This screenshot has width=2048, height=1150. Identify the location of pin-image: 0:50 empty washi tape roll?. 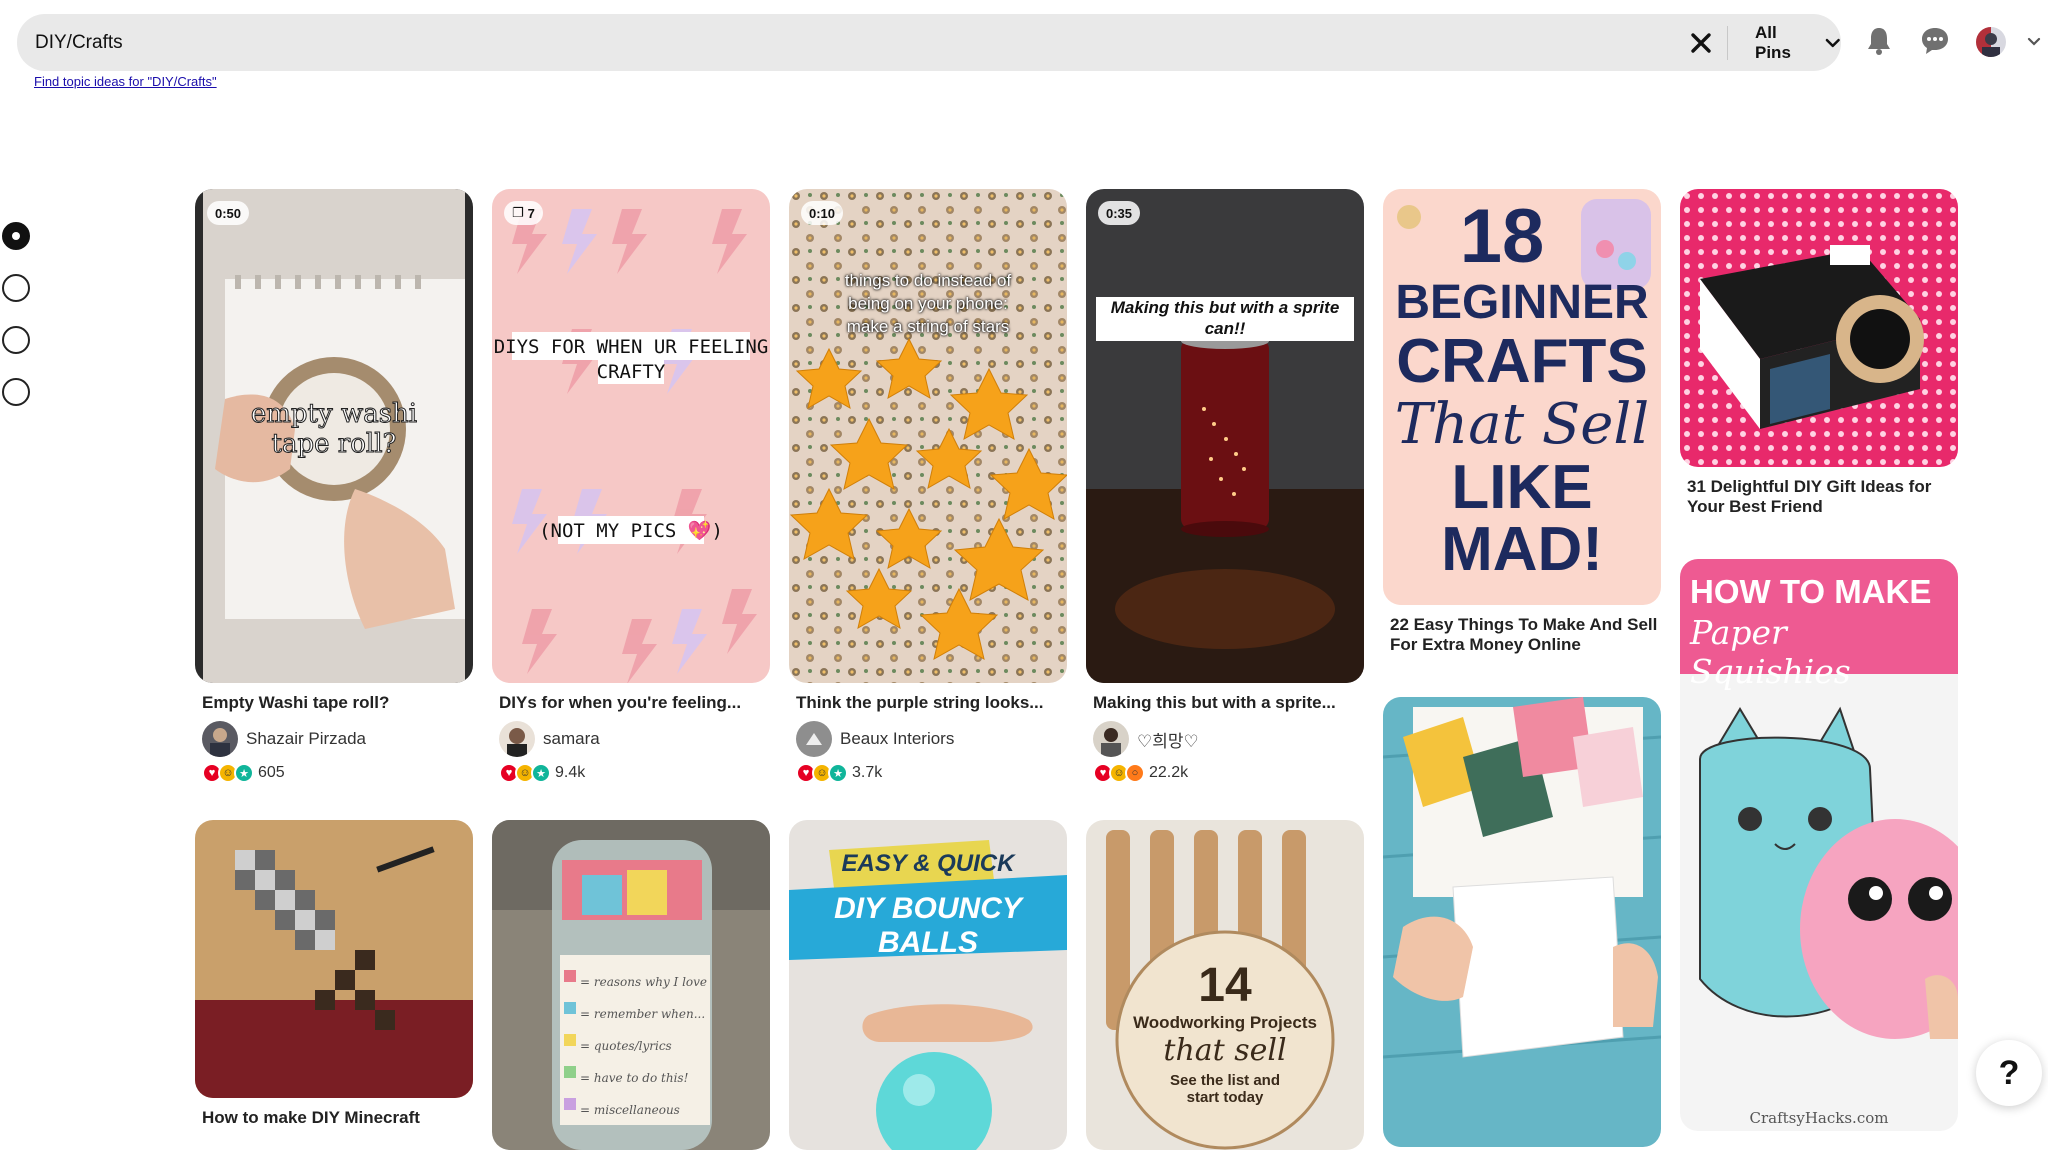
(334, 436).